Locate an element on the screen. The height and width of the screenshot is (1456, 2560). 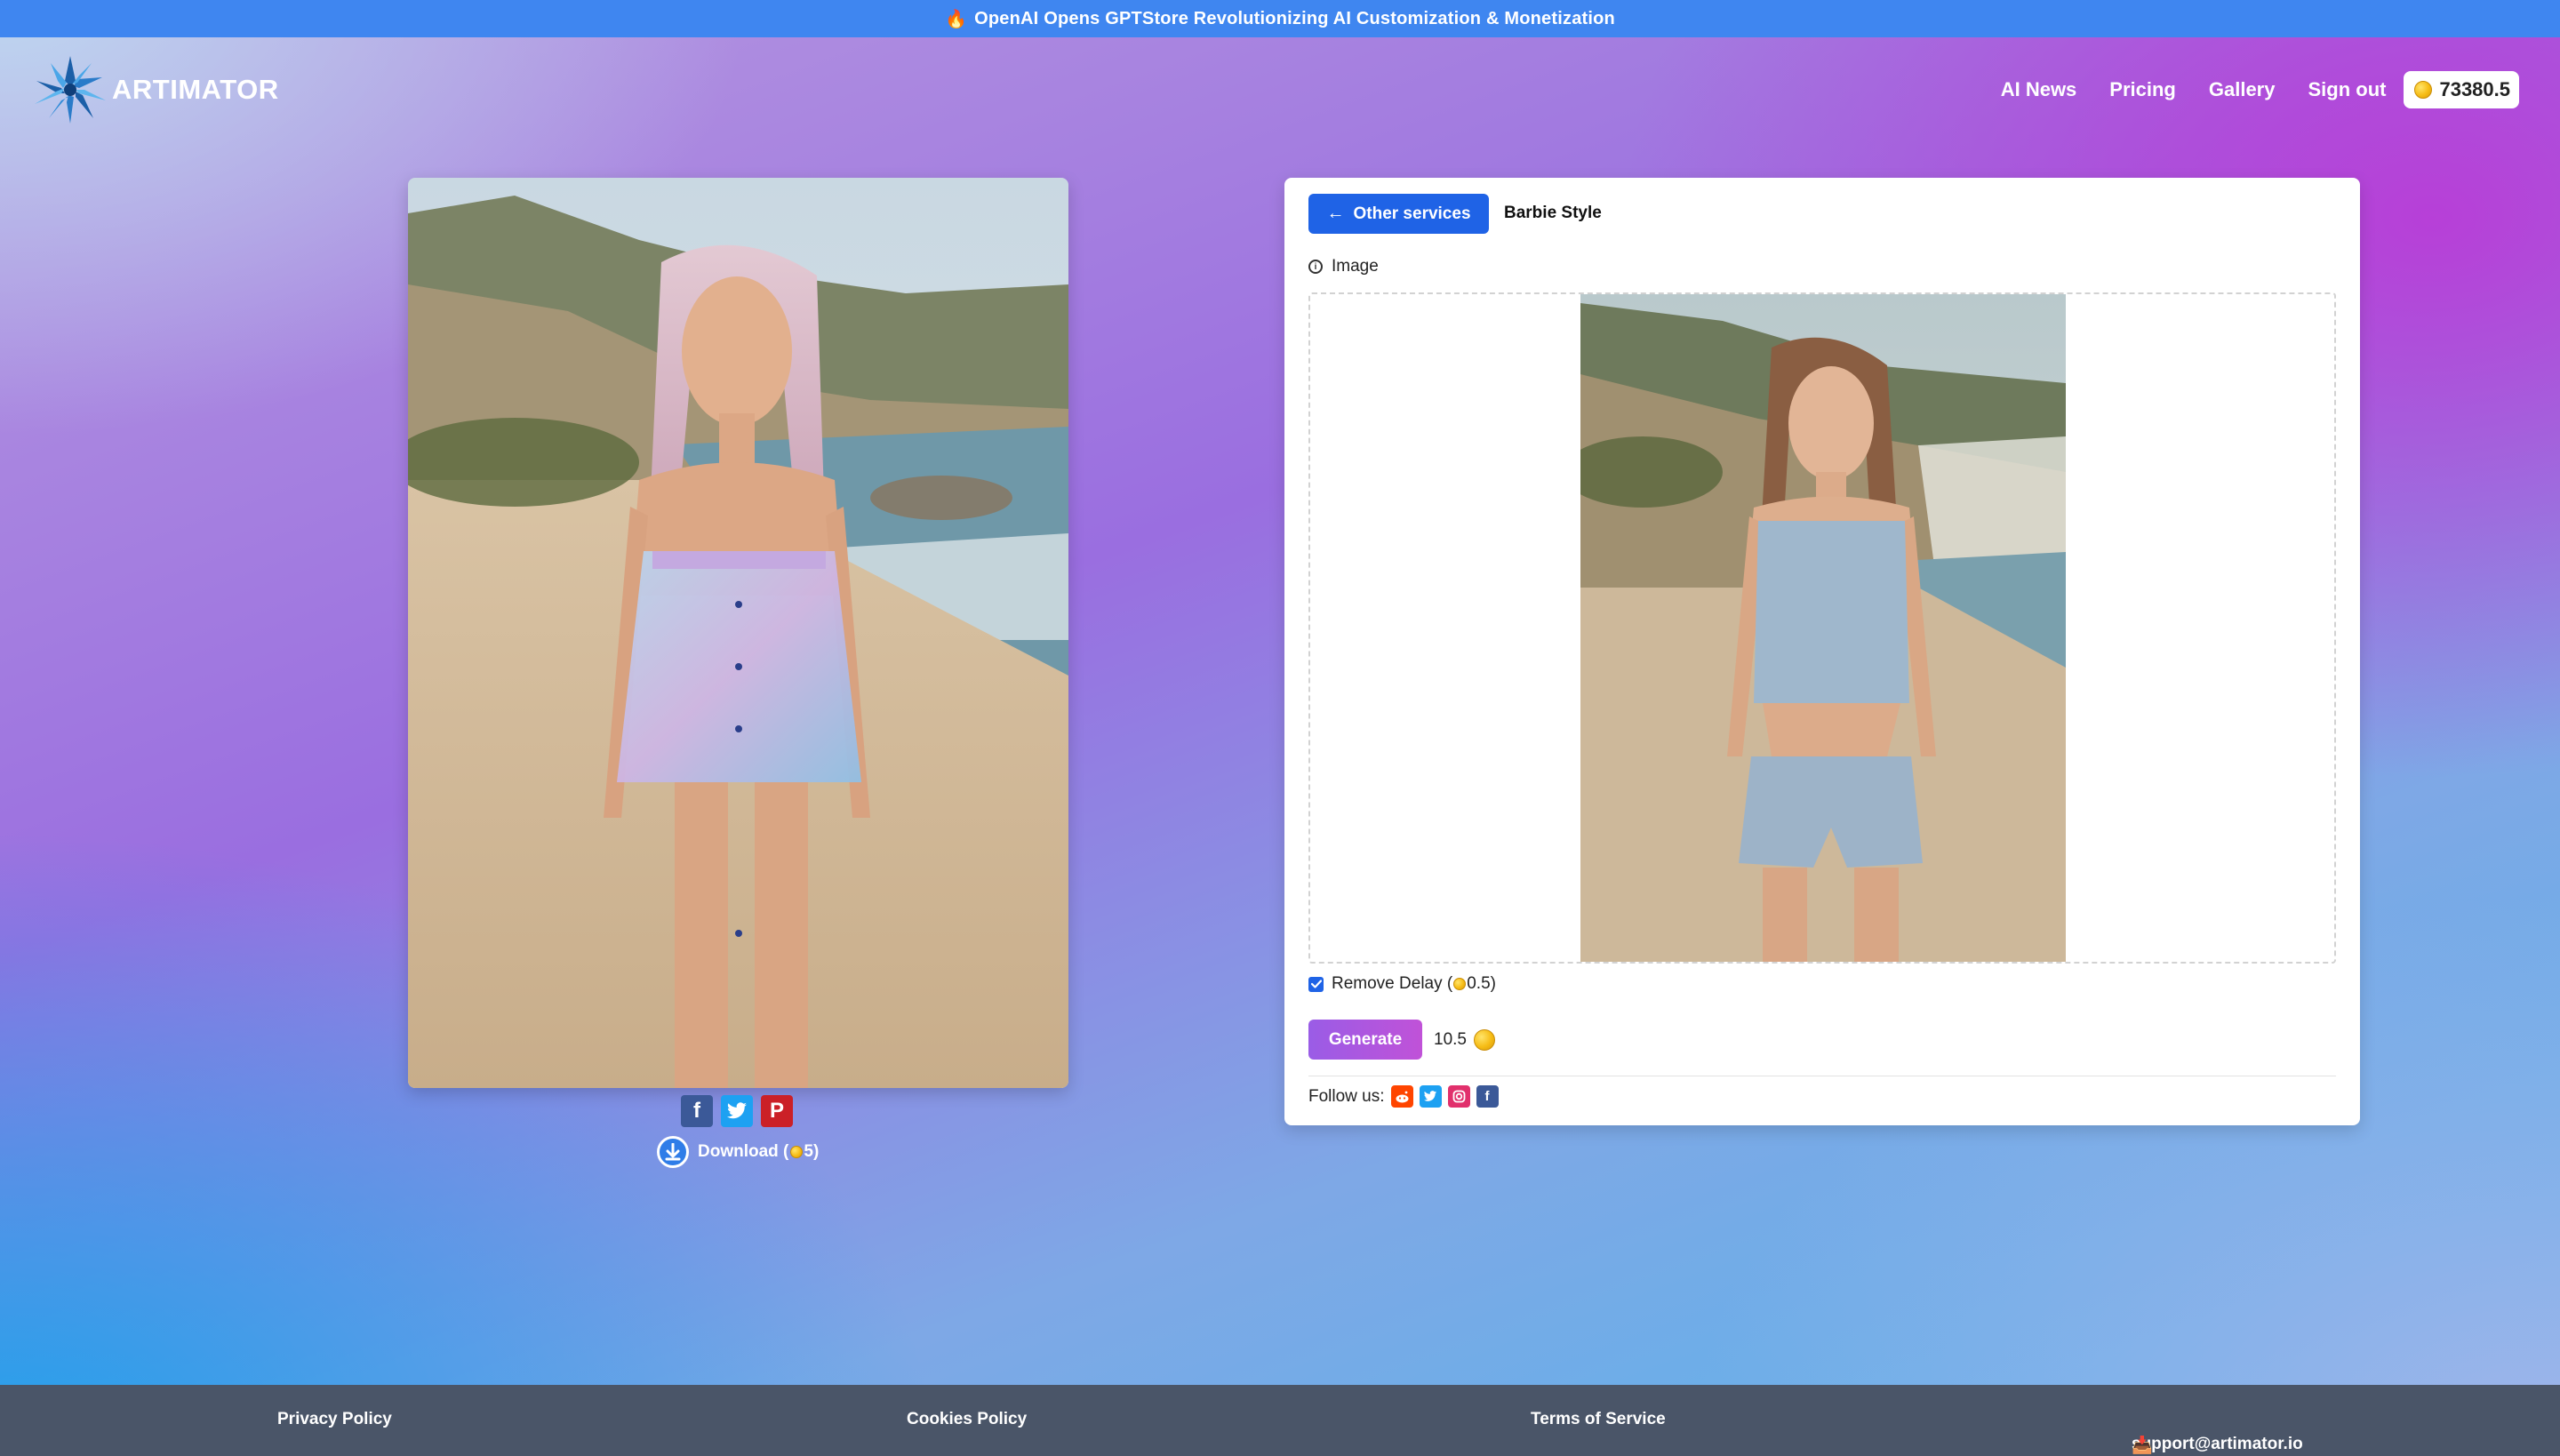
brand-name: ARTIMATOR is located at coordinates (195, 89).